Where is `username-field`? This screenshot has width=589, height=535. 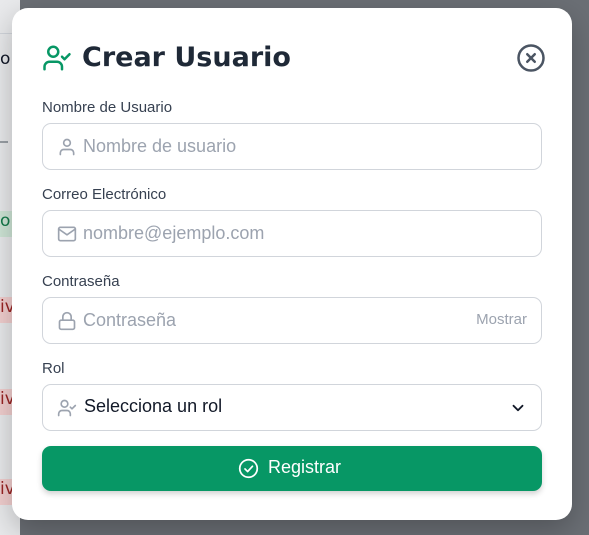 username-field is located at coordinates (292, 146).